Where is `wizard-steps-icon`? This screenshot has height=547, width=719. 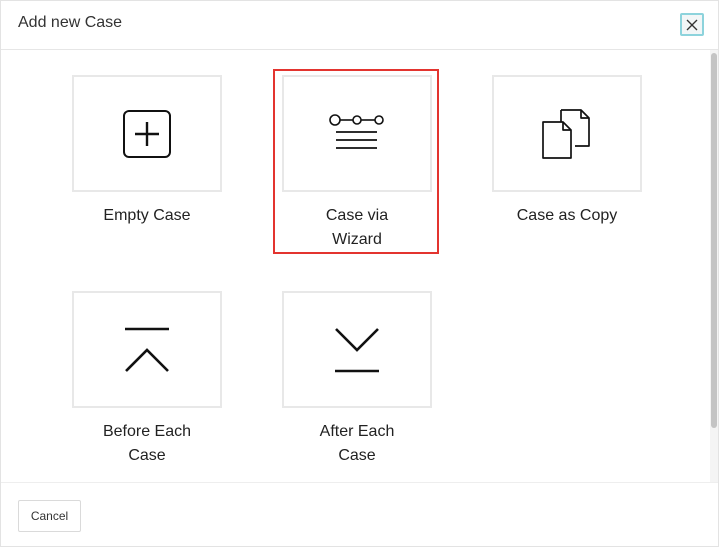 wizard-steps-icon is located at coordinates (356, 131).